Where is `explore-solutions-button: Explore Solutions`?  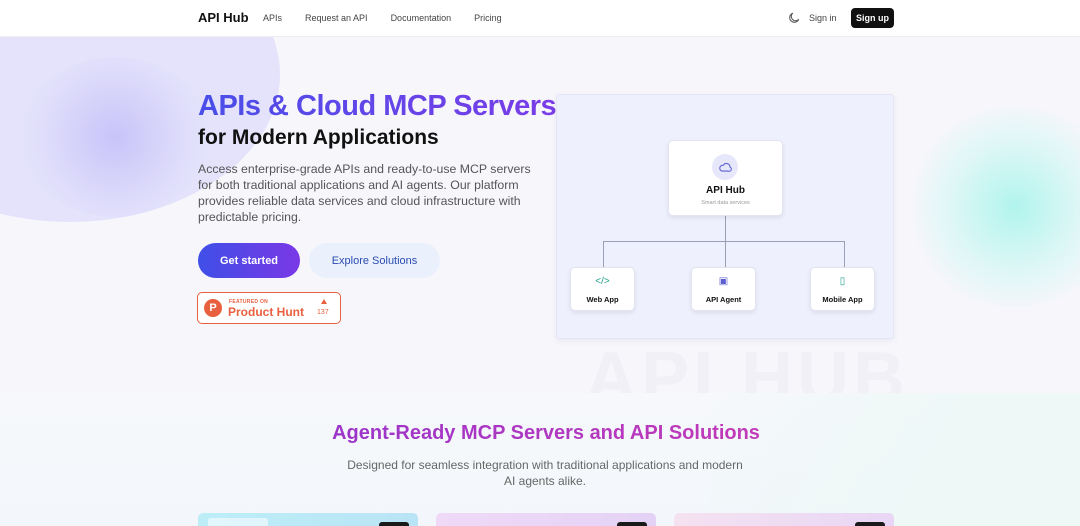 explore-solutions-button: Explore Solutions is located at coordinates (374, 260).